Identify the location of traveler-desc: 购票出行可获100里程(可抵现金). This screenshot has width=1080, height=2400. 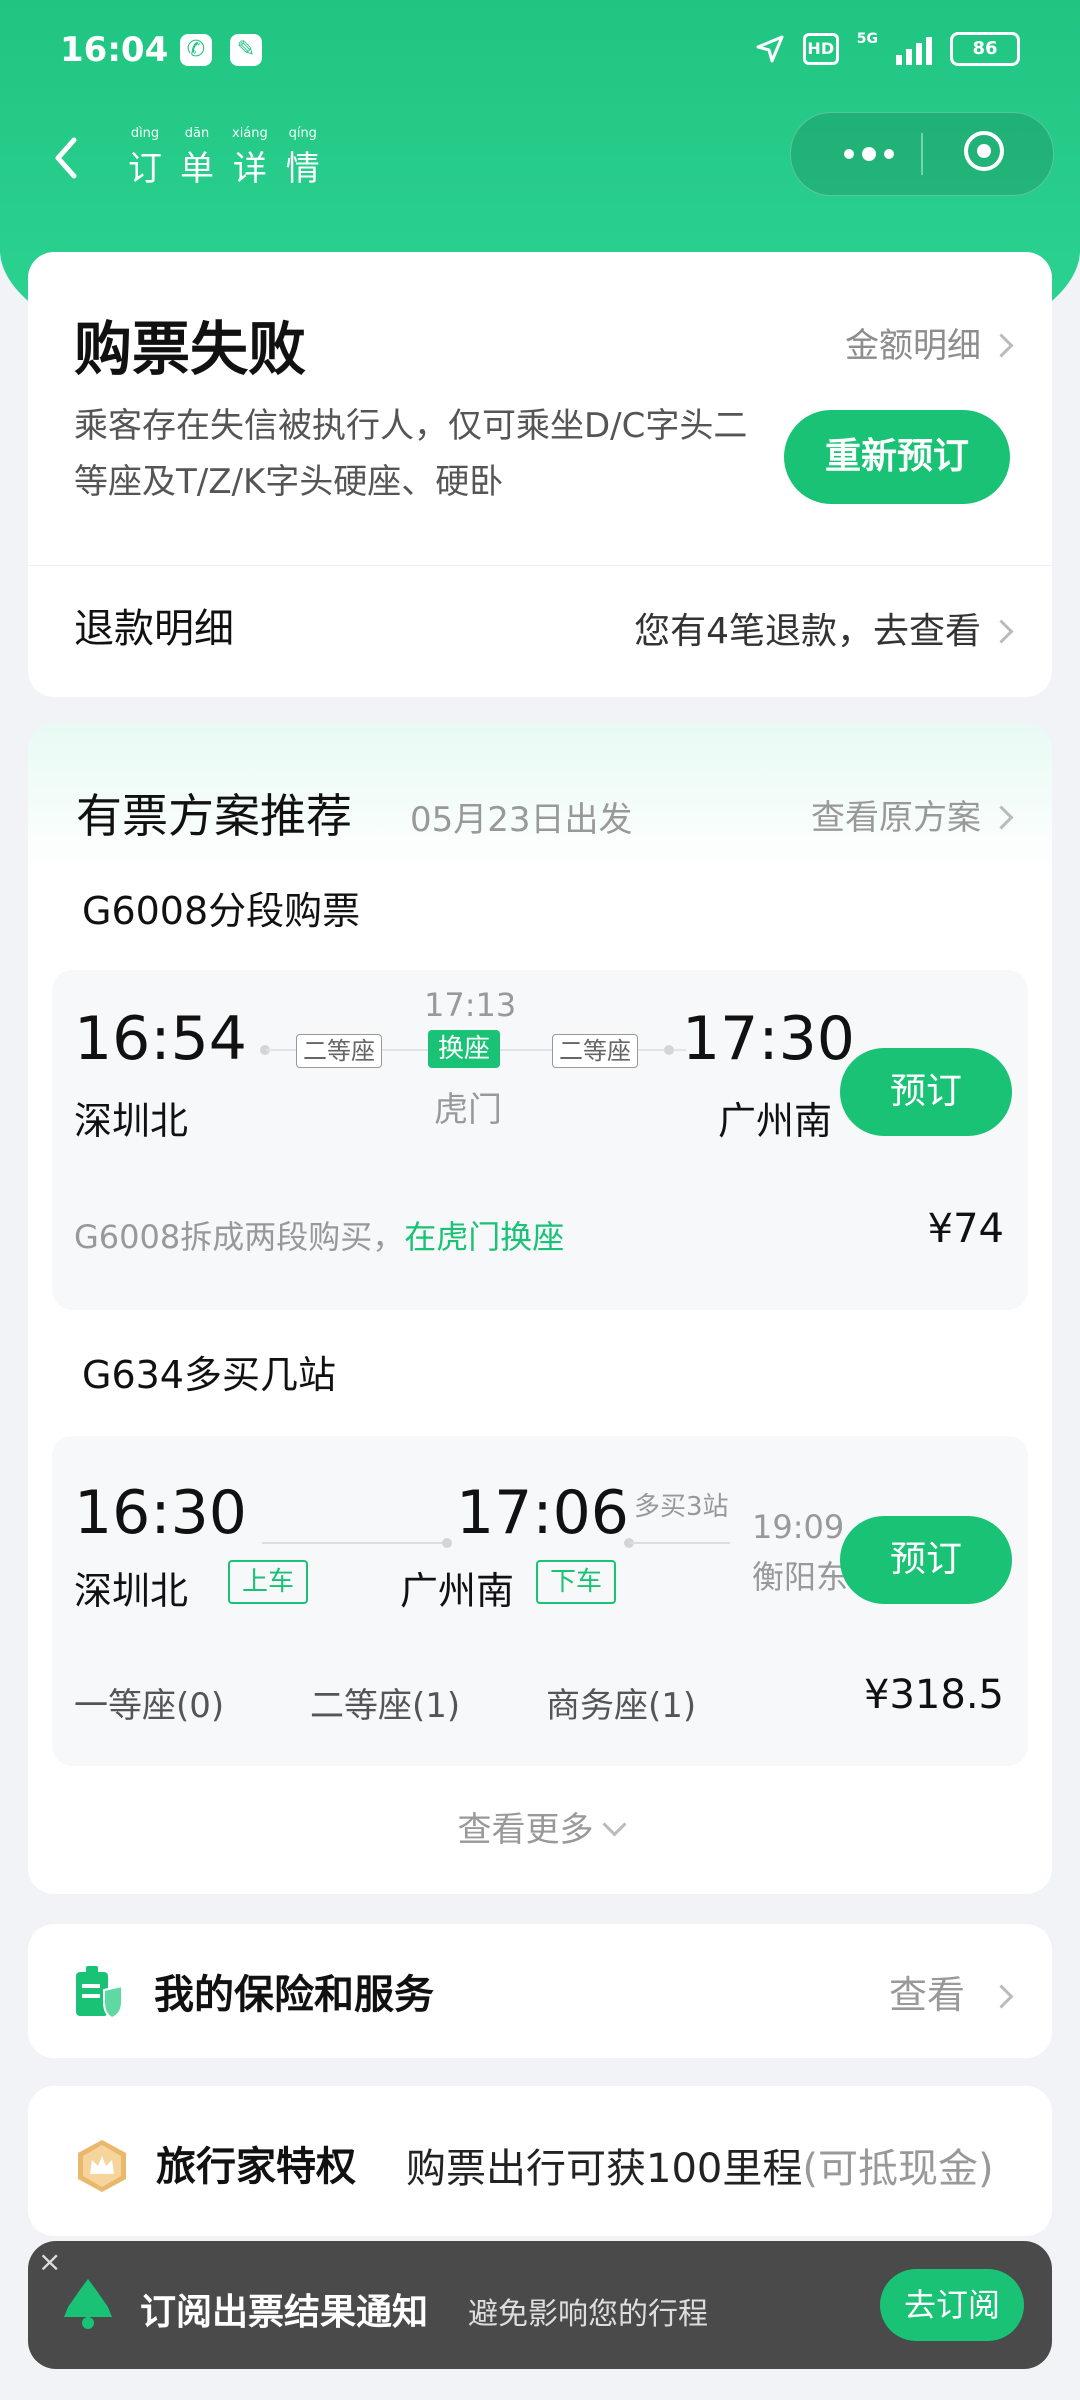
(700, 2169).